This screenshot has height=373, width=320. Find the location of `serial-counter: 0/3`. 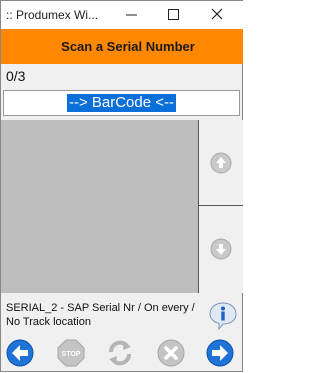

serial-counter: 0/3 is located at coordinates (16, 76).